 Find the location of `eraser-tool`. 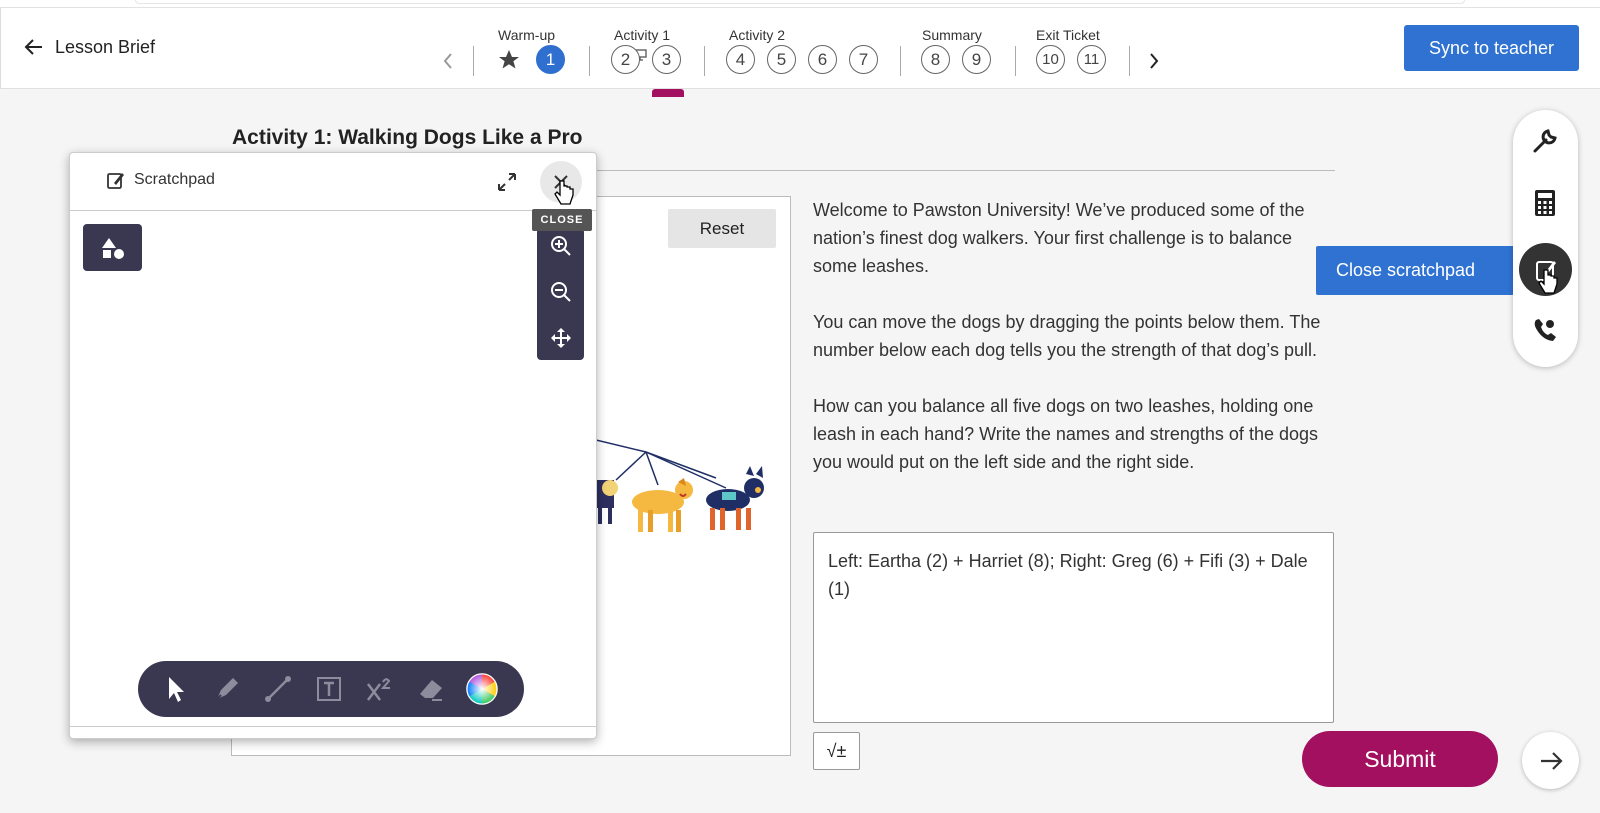

eraser-tool is located at coordinates (431, 689).